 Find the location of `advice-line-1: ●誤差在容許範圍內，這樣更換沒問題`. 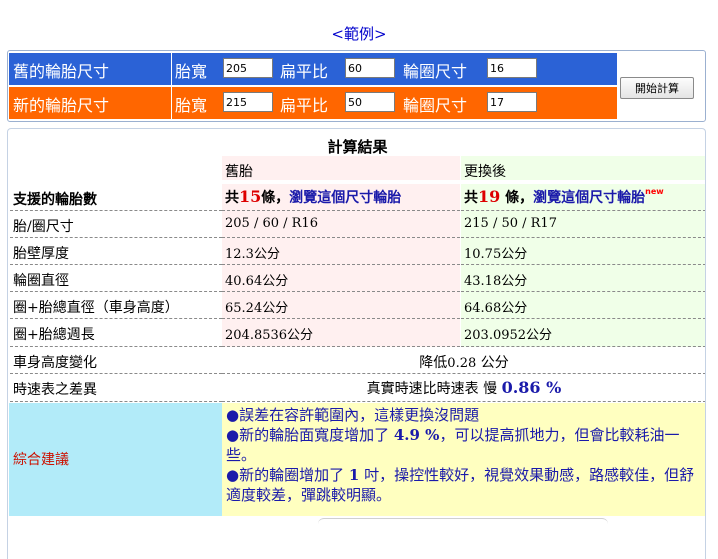

advice-line-1: ●誤差在容許範圍內，這樣更換沒問題 is located at coordinates (353, 415).